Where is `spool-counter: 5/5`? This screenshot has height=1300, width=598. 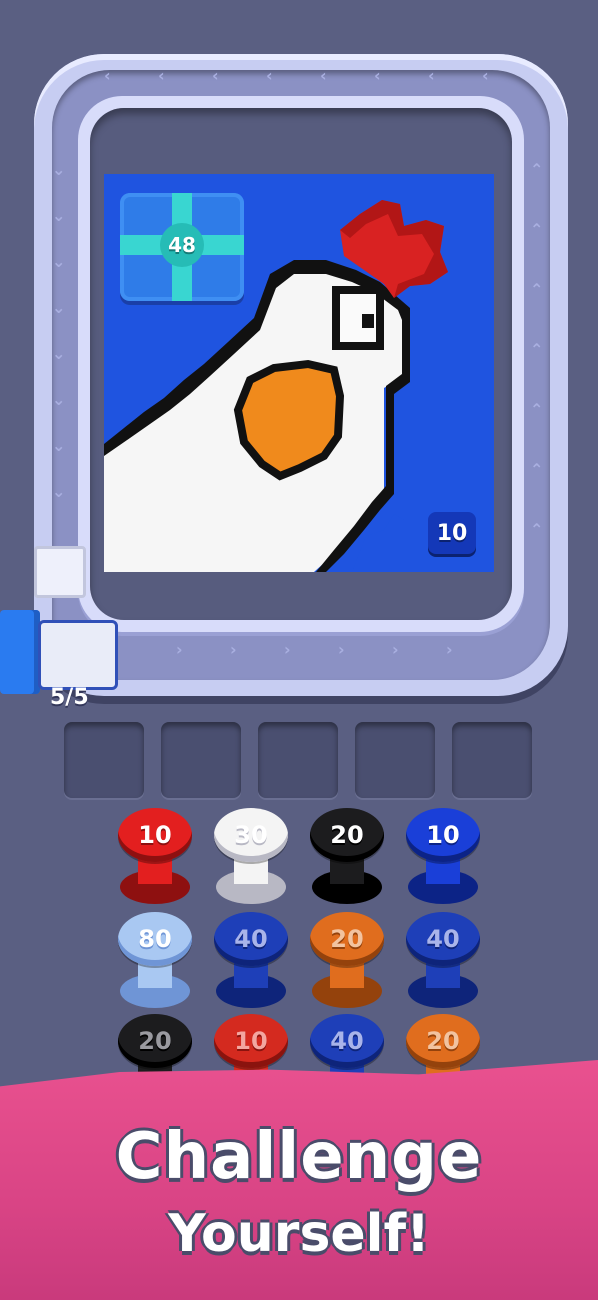
spool-counter: 5/5 is located at coordinates (69, 697).